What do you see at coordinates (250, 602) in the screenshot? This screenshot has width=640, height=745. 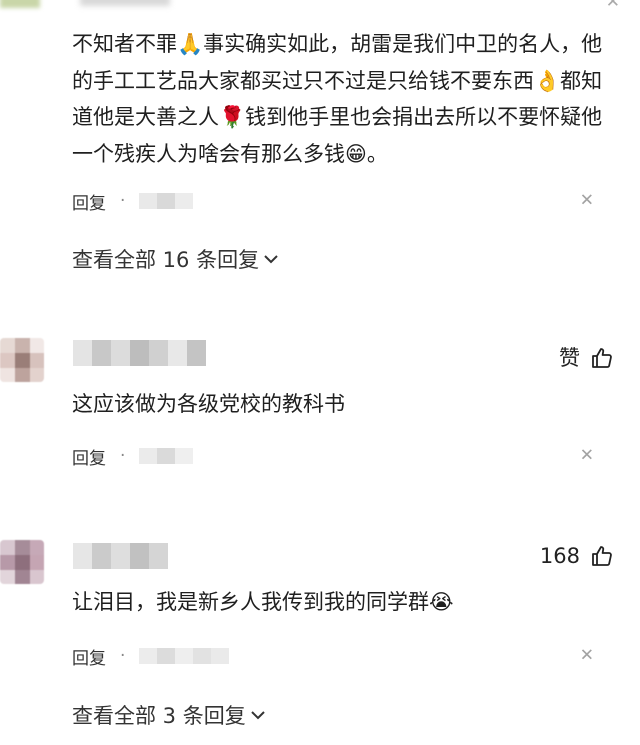 I see `comment-text-part: 让泪目，我是新乡人我传到我的同学群` at bounding box center [250, 602].